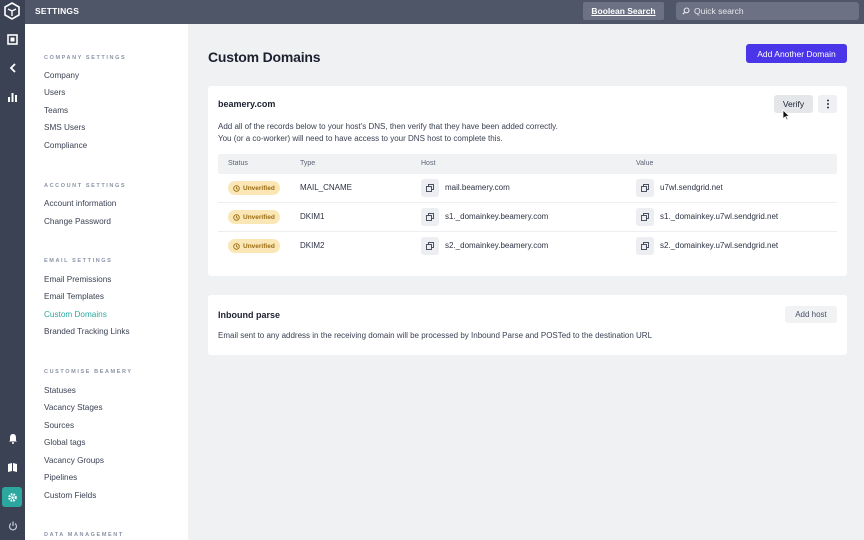 The height and width of the screenshot is (540, 864). I want to click on record-value: s1._domainkey.u7wl.sendgrid.net, so click(719, 216).